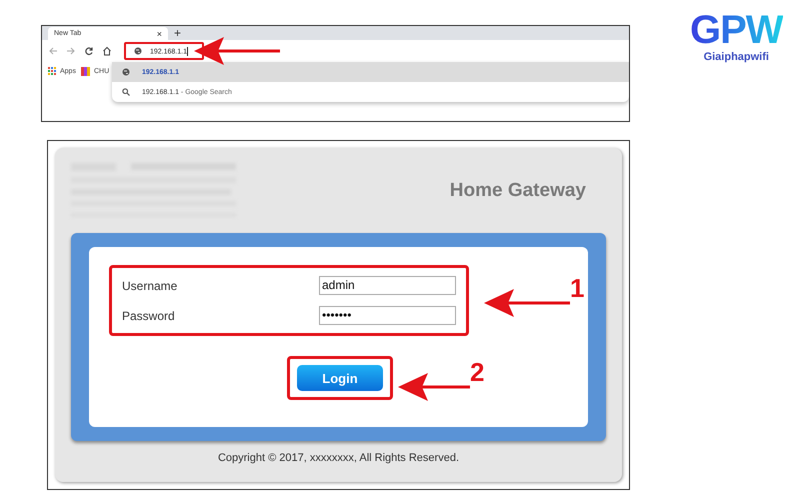 Image resolution: width=800 pixels, height=500 pixels. I want to click on input-field: admin, so click(387, 285).